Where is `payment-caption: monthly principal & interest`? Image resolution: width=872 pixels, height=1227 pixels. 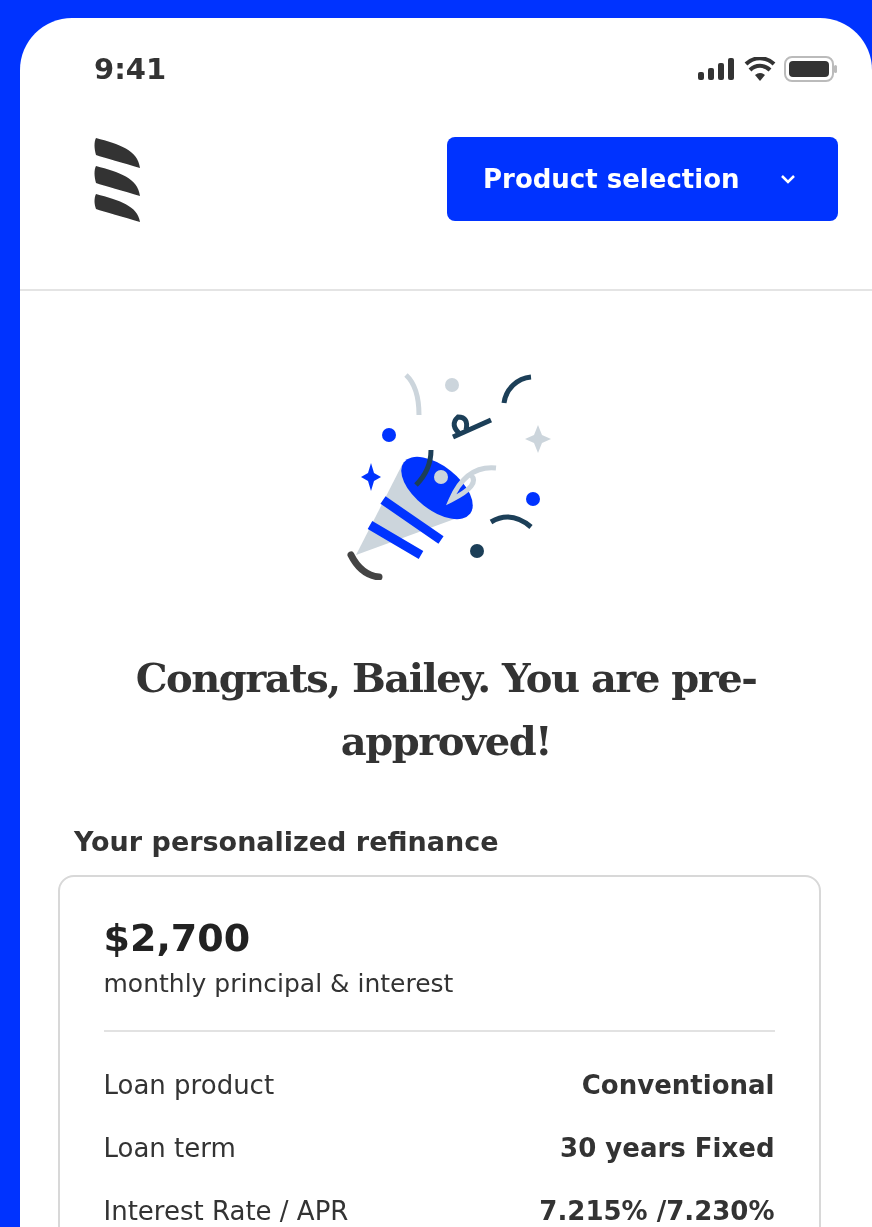 payment-caption: monthly principal & interest is located at coordinates (279, 983).